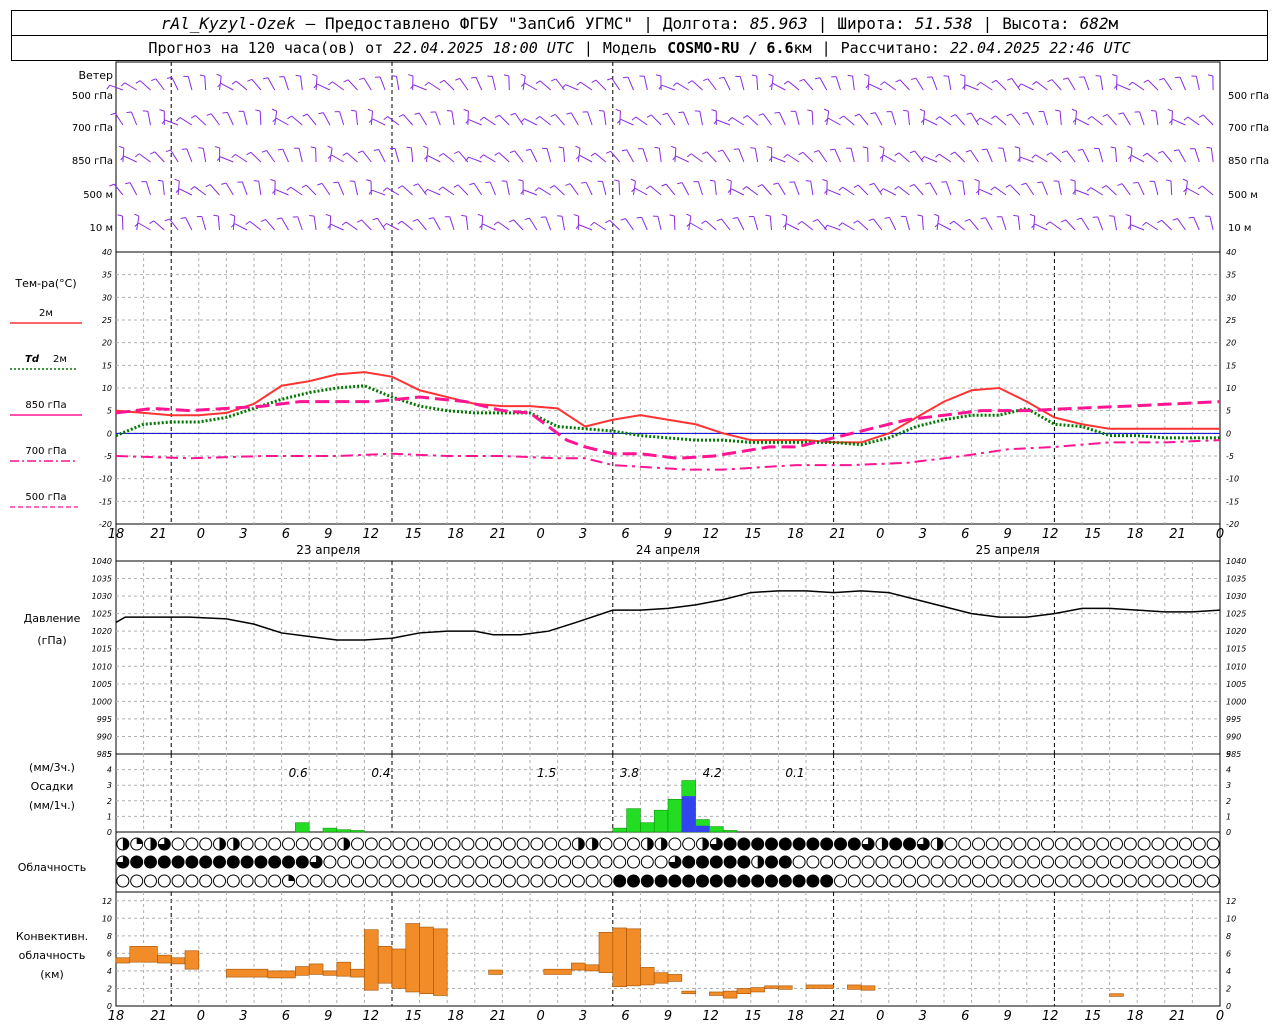 This screenshot has width=1280, height=1024. What do you see at coordinates (668, 1016) in the screenshot?
I see `hour-tick-bottom: 9` at bounding box center [668, 1016].